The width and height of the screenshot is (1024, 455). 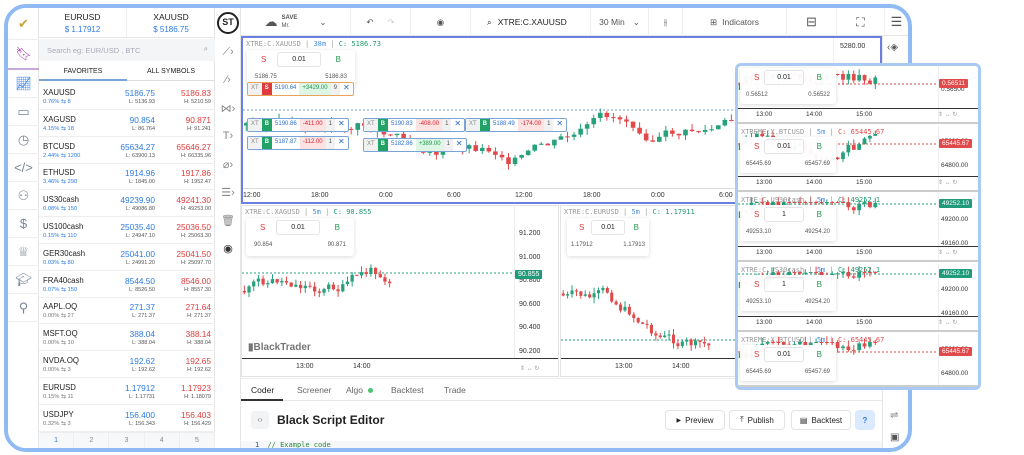 I want to click on position-label: XT B 5188.49 -174.00 1 ✕, so click(x=516, y=125).